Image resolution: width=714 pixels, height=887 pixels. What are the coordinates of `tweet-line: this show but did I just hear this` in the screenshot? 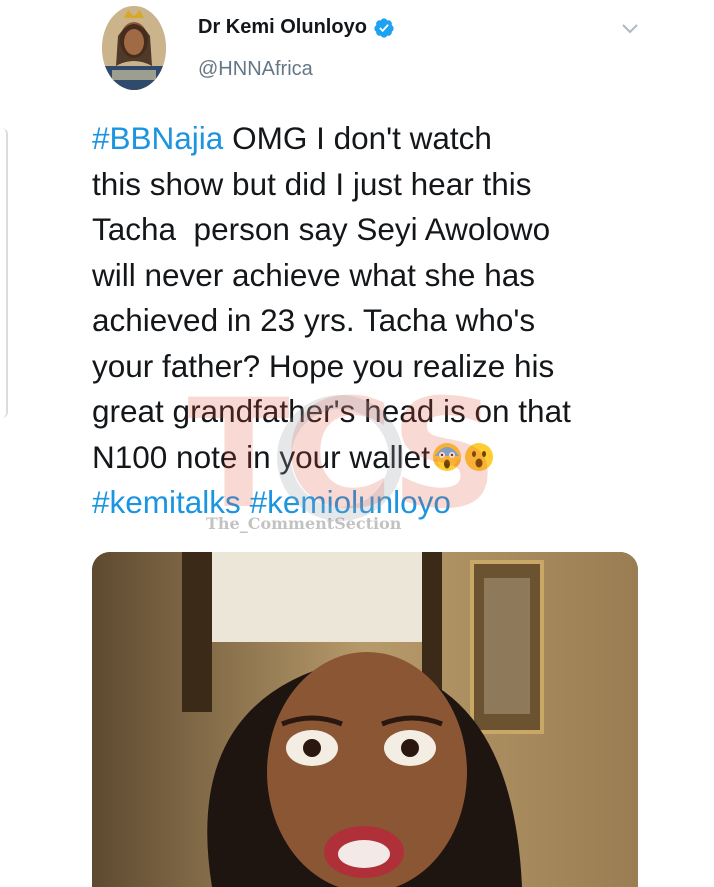 It's located at (312, 183).